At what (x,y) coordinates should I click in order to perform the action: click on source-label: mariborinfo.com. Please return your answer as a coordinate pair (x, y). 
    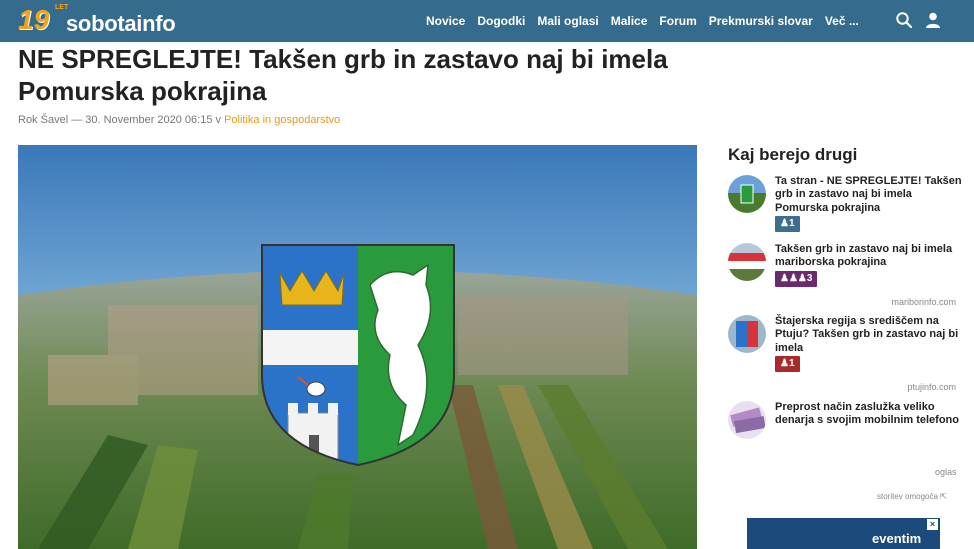
    Looking at the image, I should click on (923, 302).